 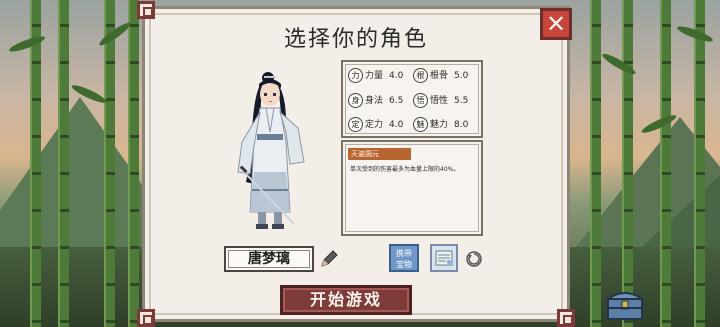 I want to click on refresh-icon, so click(x=474, y=259).